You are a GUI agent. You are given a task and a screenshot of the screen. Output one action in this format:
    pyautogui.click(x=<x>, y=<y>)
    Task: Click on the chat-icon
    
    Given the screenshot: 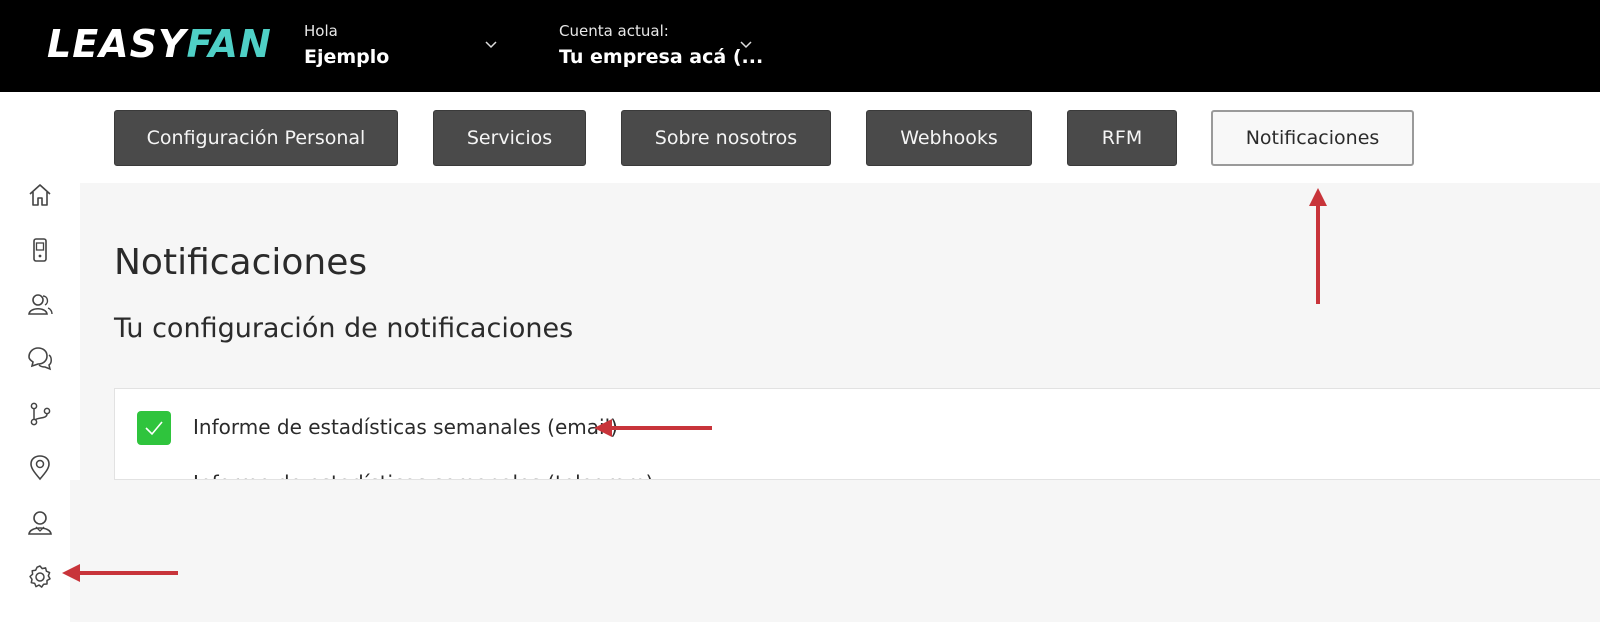 What is the action you would take?
    pyautogui.click(x=40, y=359)
    